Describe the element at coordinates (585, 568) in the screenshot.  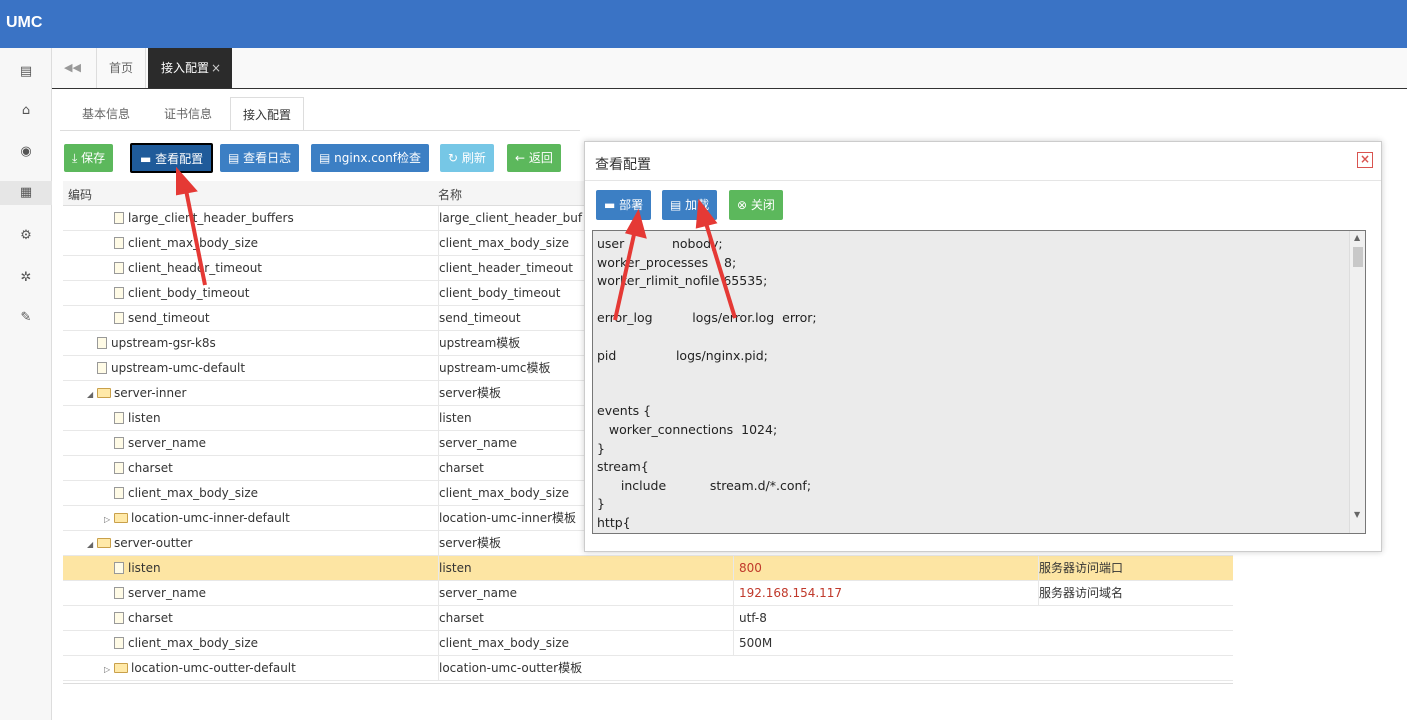
I see `cell-name: listen` at that location.